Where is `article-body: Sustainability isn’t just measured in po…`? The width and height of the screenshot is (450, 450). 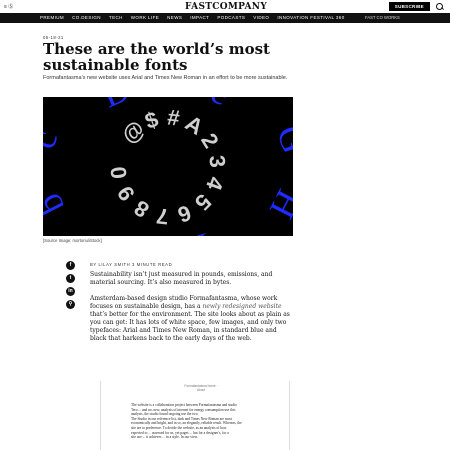
article-body: Sustainability isn’t just measured in po… is located at coordinates (190, 311).